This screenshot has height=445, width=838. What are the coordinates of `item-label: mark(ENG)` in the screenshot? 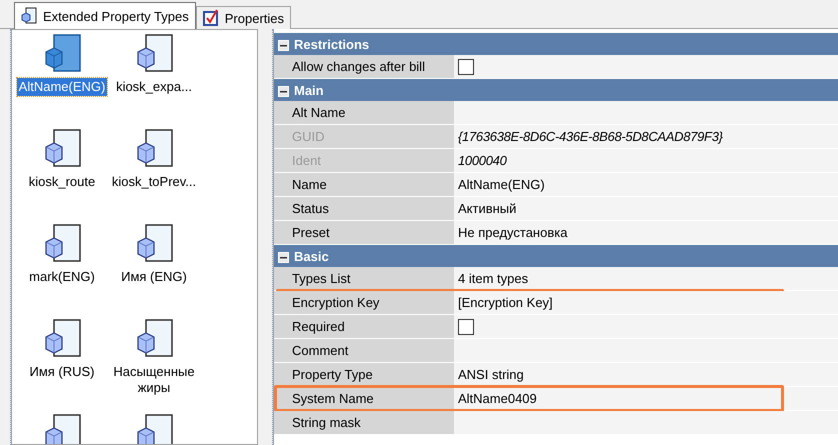 It's located at (62, 277).